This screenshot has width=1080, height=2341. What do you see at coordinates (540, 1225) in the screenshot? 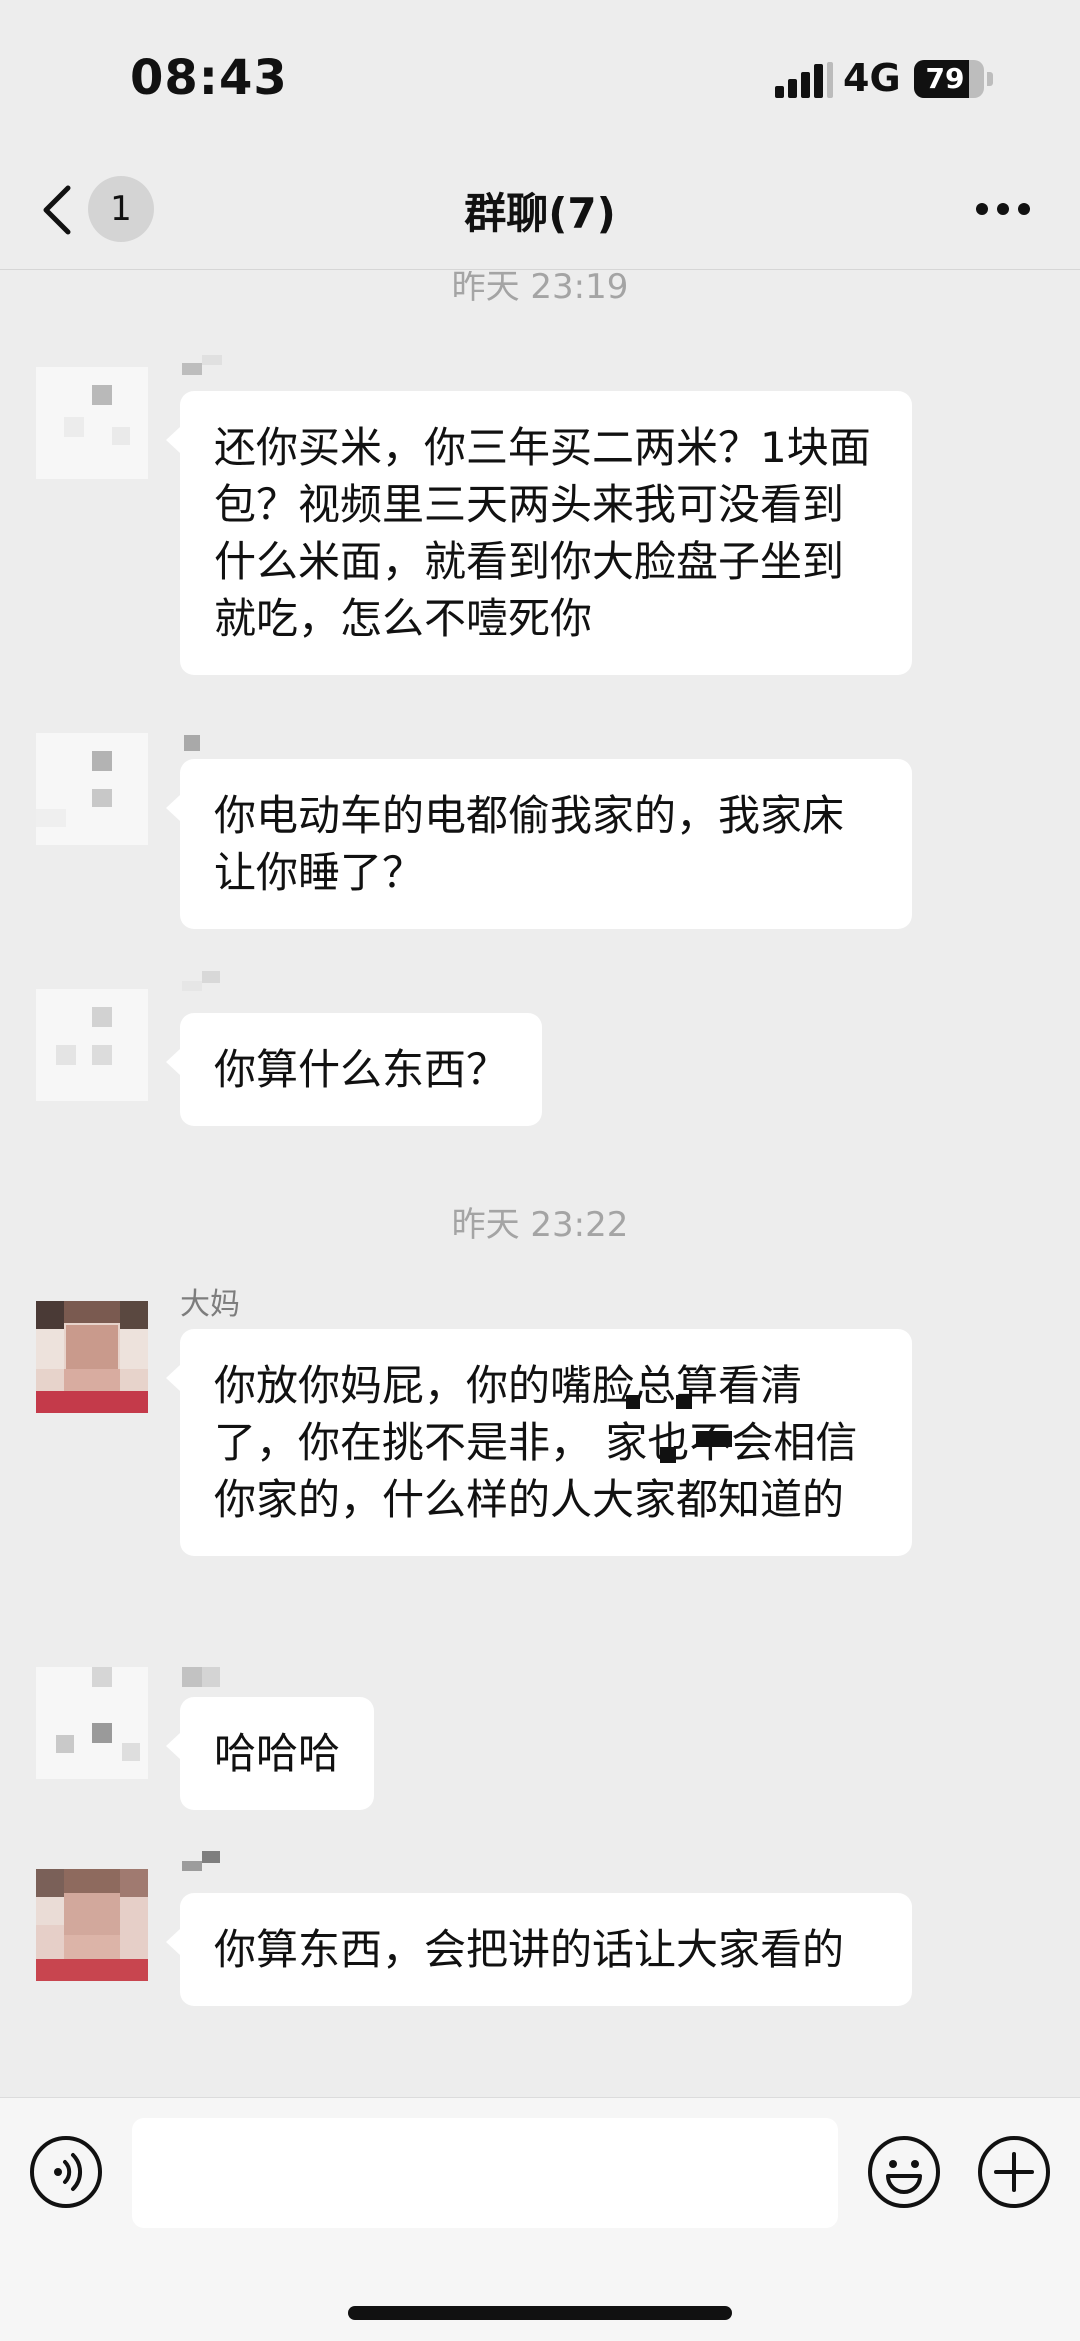
I see `time-label: 昨天 23:22` at bounding box center [540, 1225].